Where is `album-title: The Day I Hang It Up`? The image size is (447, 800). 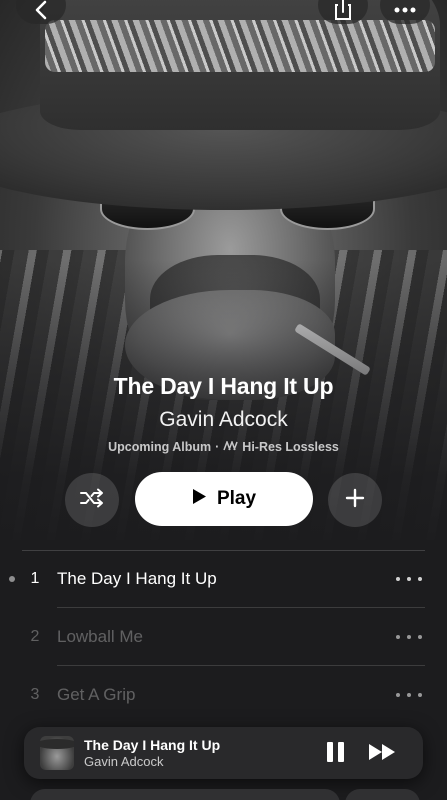
album-title: The Day I Hang It Up is located at coordinates (223, 386).